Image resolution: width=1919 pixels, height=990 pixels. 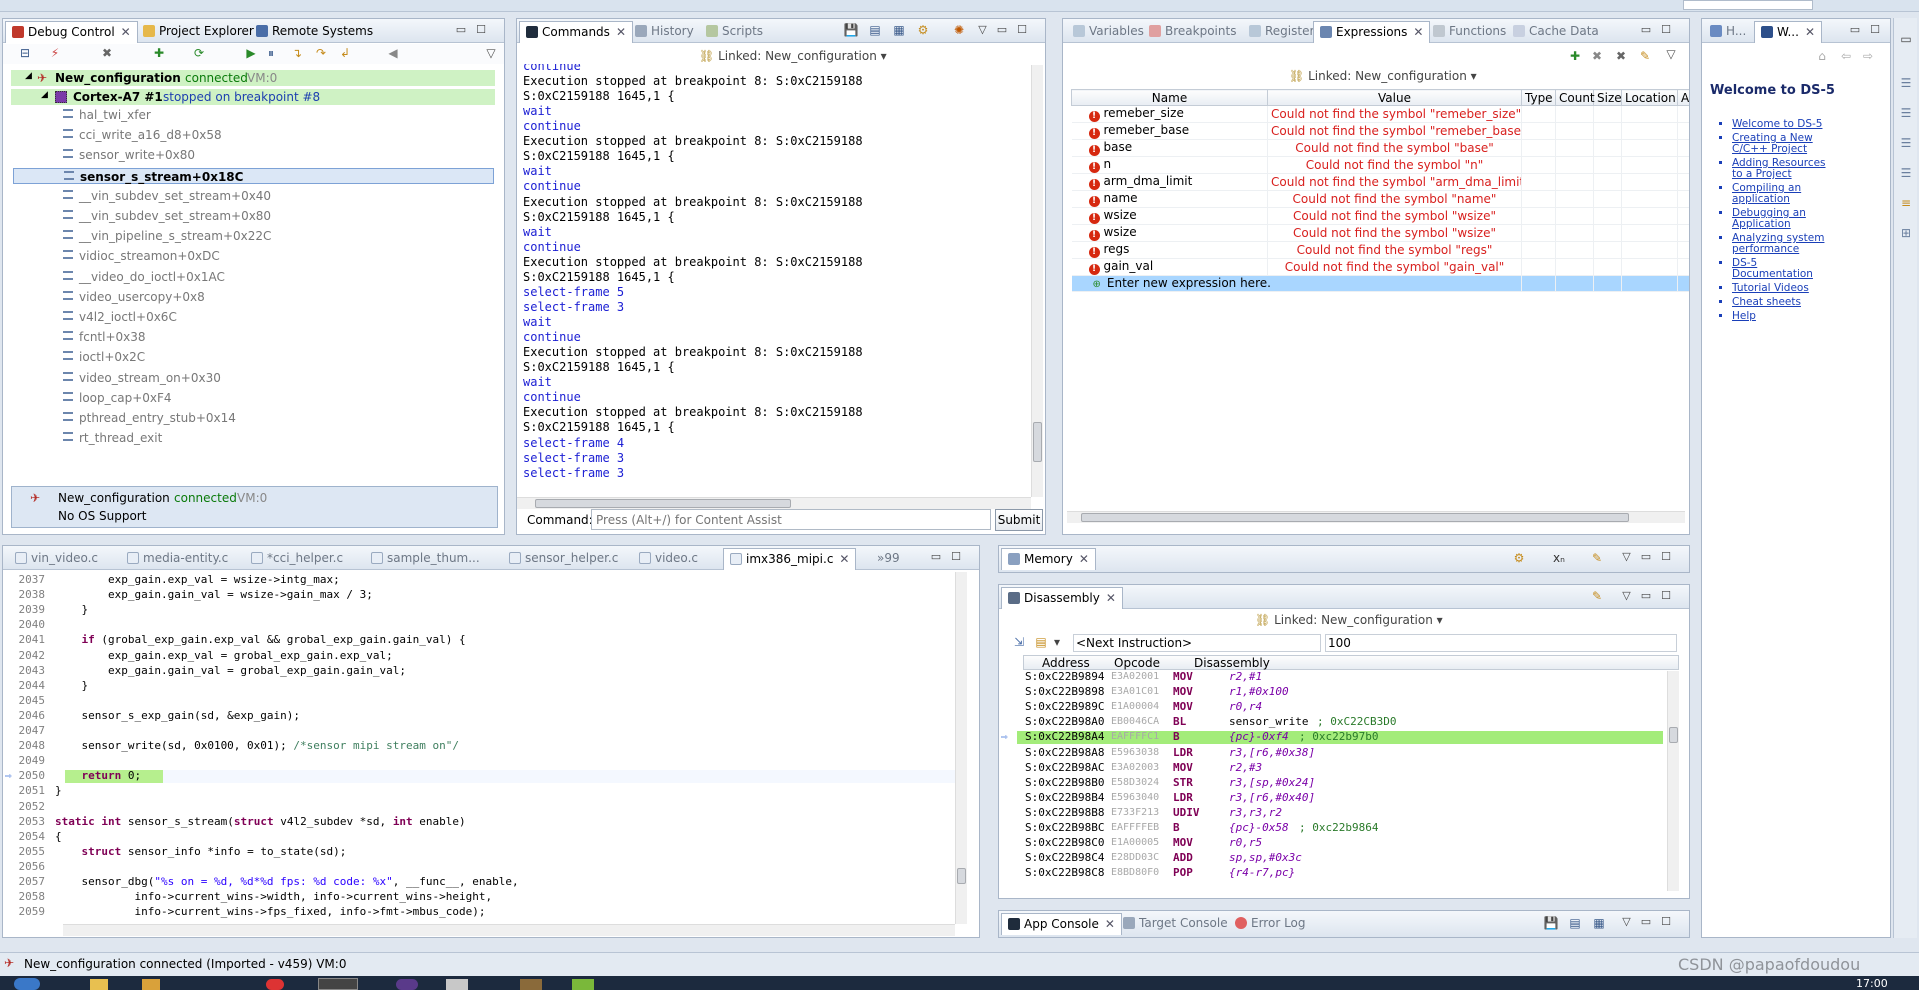 What do you see at coordinates (1137, 663) in the screenshot?
I see `column-header-opcode: Opcode` at bounding box center [1137, 663].